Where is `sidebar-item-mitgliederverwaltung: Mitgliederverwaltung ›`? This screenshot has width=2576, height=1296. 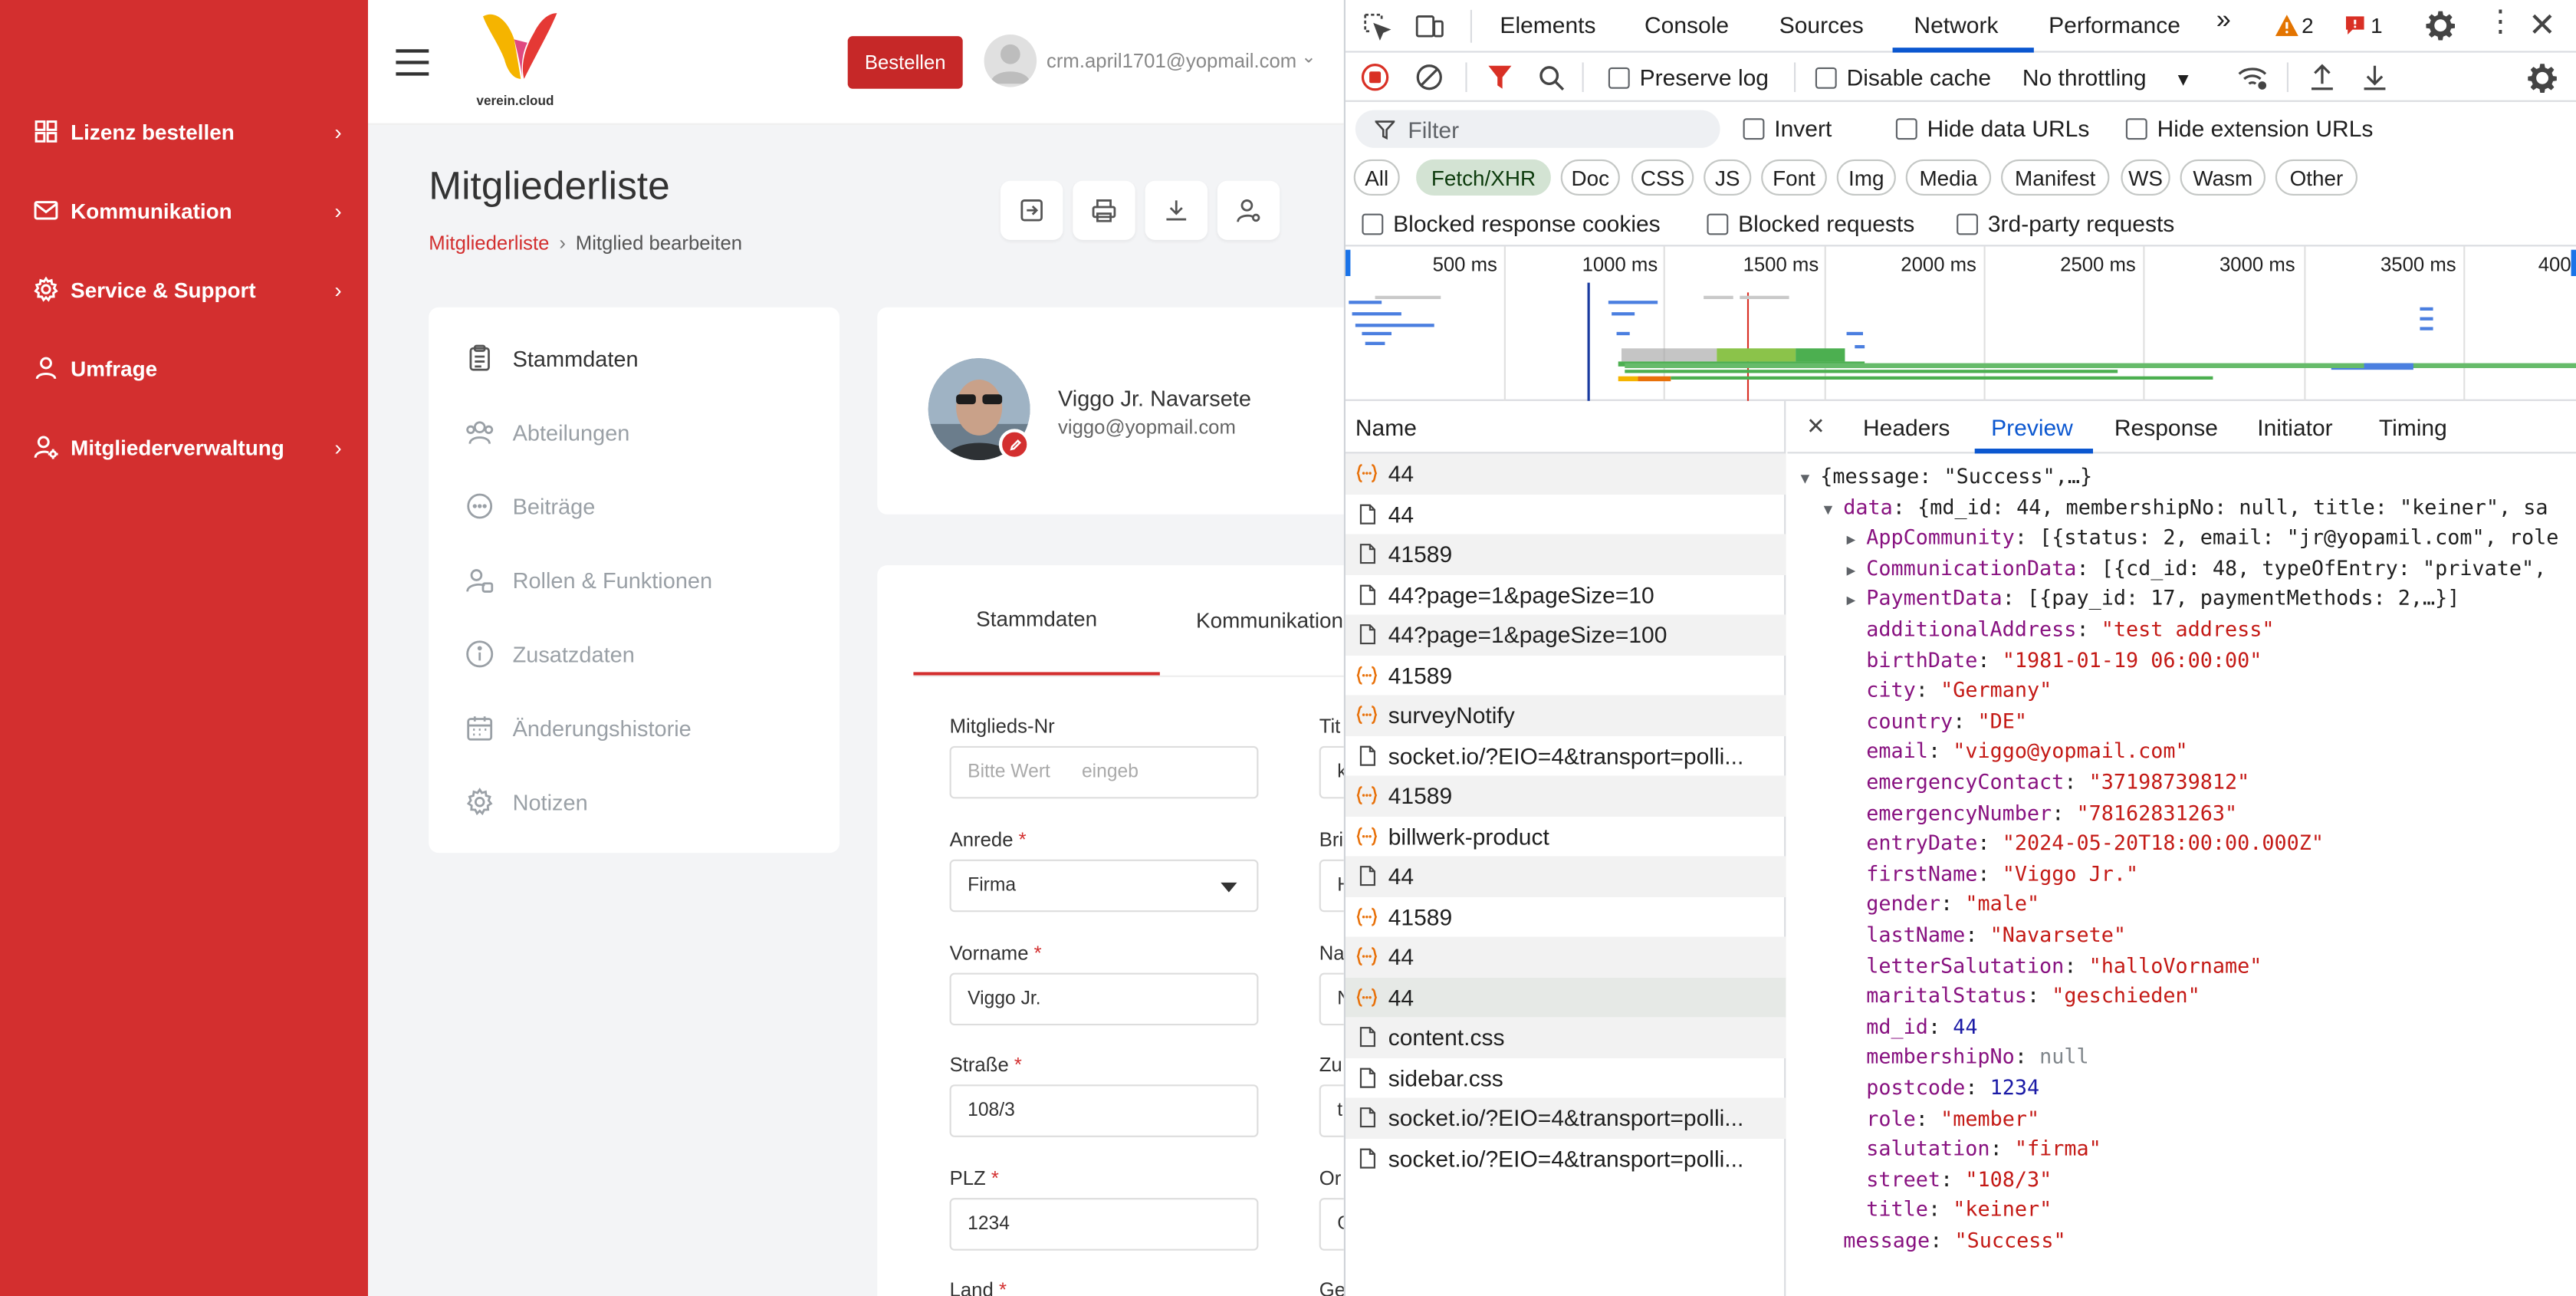
sidebar-item-mitgliederverwaltung: Mitgliederverwaltung › is located at coordinates (194, 447).